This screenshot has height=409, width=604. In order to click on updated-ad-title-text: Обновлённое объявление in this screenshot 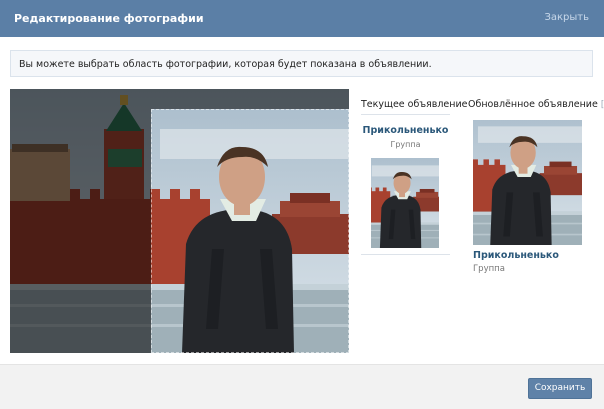, I will do `click(533, 104)`.